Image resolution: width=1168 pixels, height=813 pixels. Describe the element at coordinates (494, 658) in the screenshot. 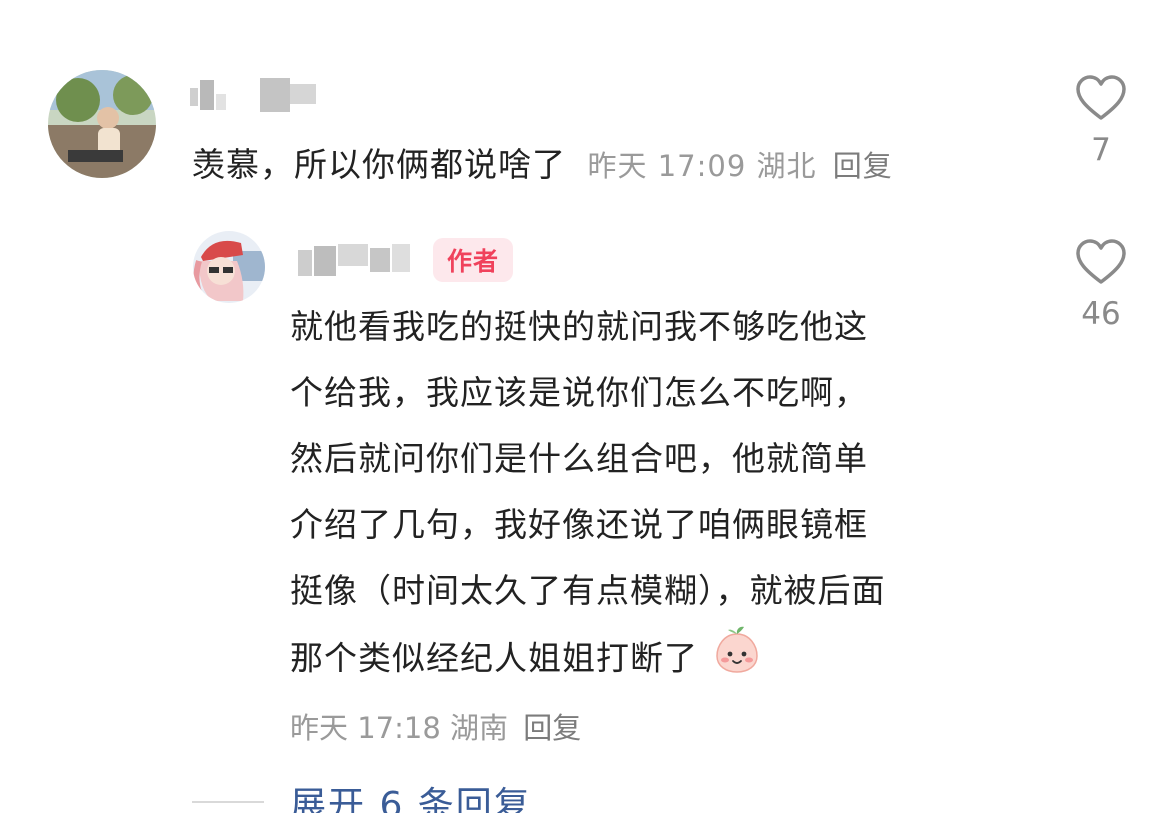

I see `reply-line: 那个类似经纪人姐姐打断了` at that location.